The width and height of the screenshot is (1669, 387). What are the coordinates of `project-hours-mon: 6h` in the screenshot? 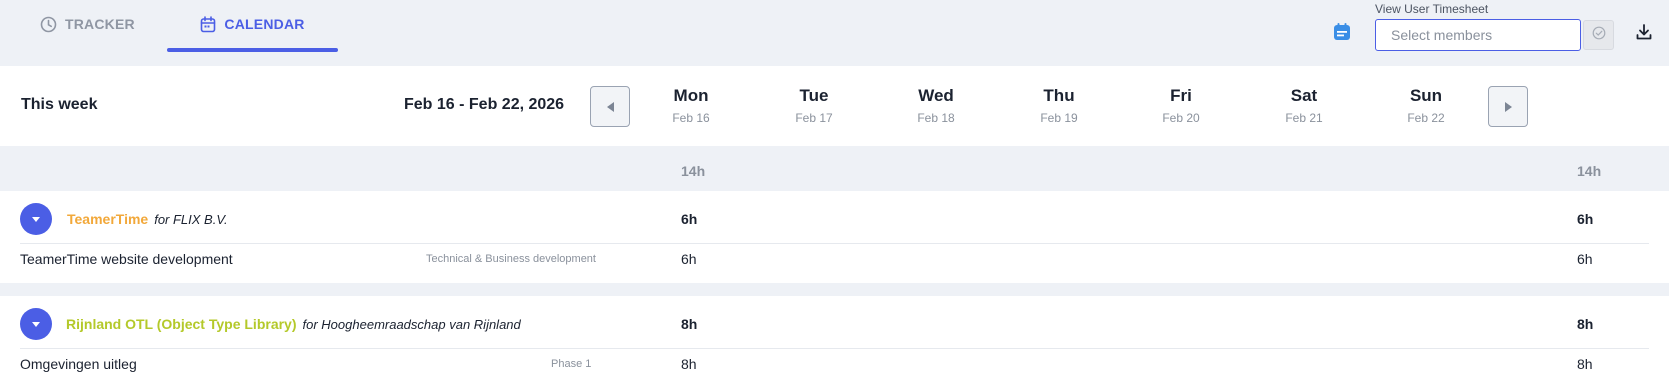 It's located at (689, 219).